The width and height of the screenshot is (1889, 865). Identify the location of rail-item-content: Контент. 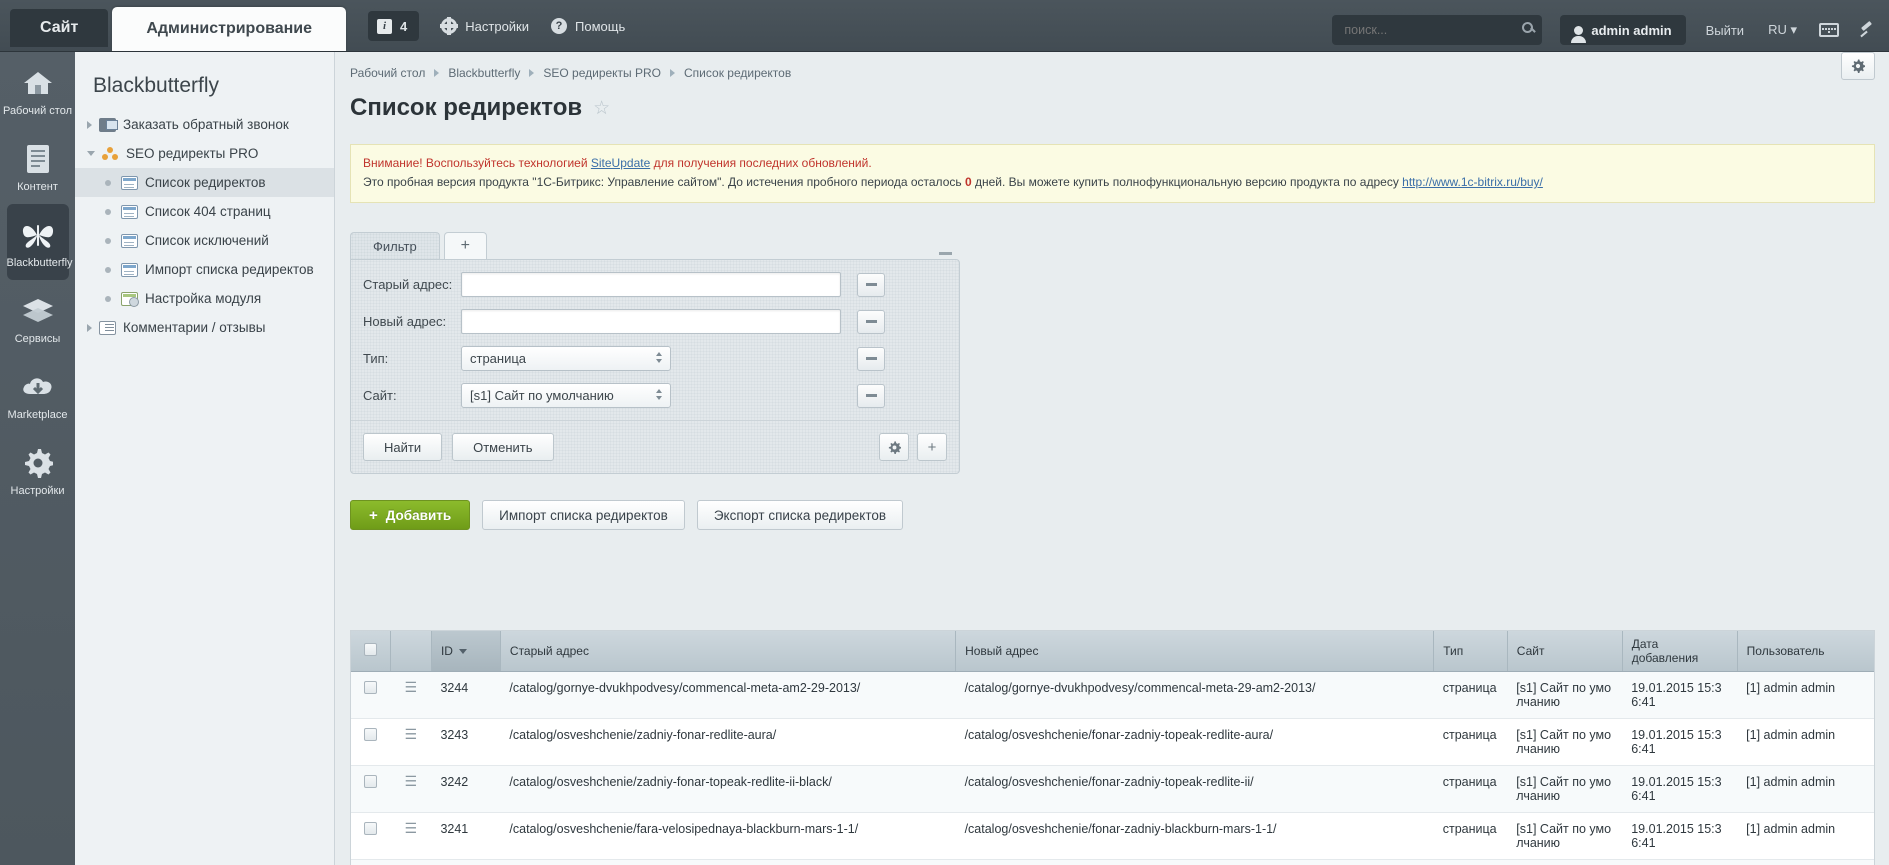
(37, 166).